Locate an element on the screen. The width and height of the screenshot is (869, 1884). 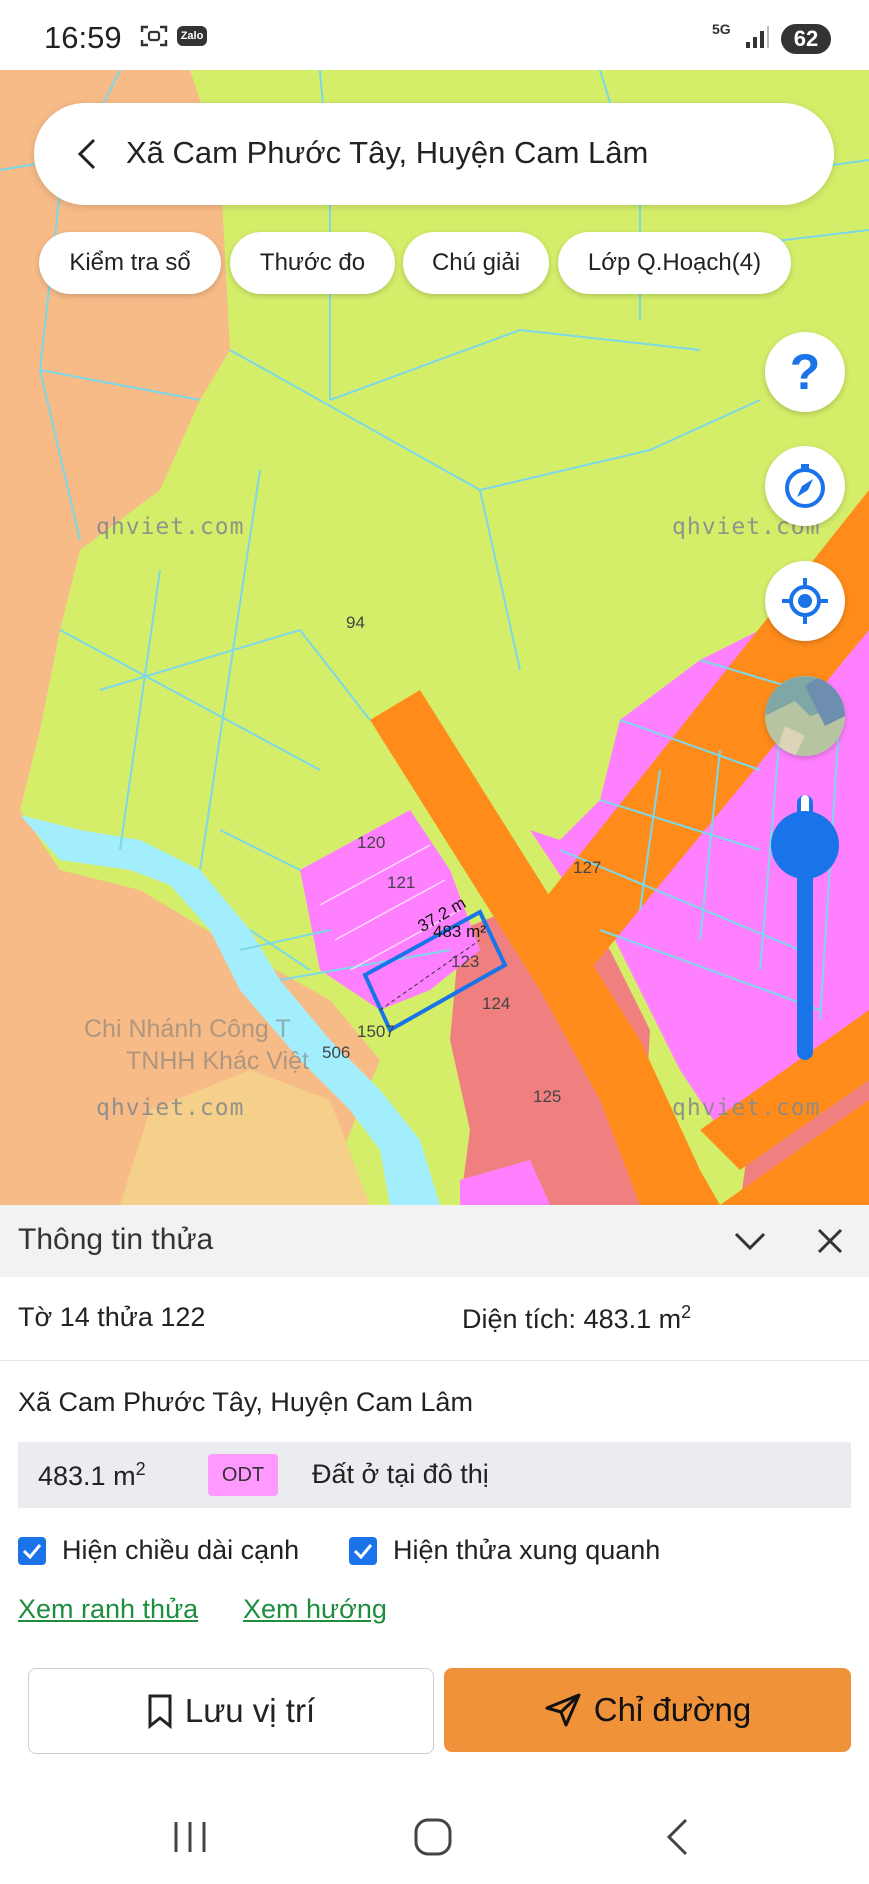
land-code-badge: ODT is located at coordinates (243, 1475).